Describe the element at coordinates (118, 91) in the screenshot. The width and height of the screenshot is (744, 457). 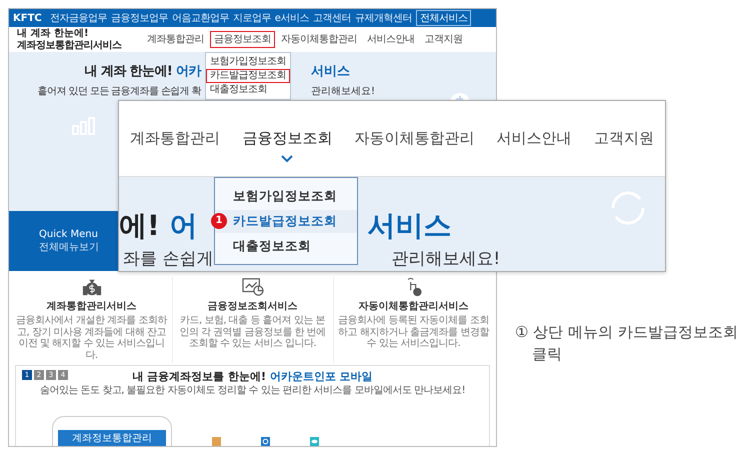
I see `hero-subtitle: 흩어져 있던 모든 금융계좌를 손쉽게 확` at that location.